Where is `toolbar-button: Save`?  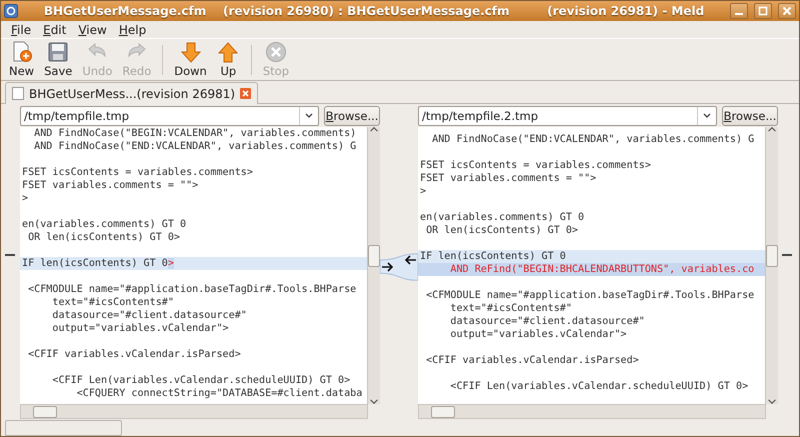
toolbar-button: Save is located at coordinates (58, 59).